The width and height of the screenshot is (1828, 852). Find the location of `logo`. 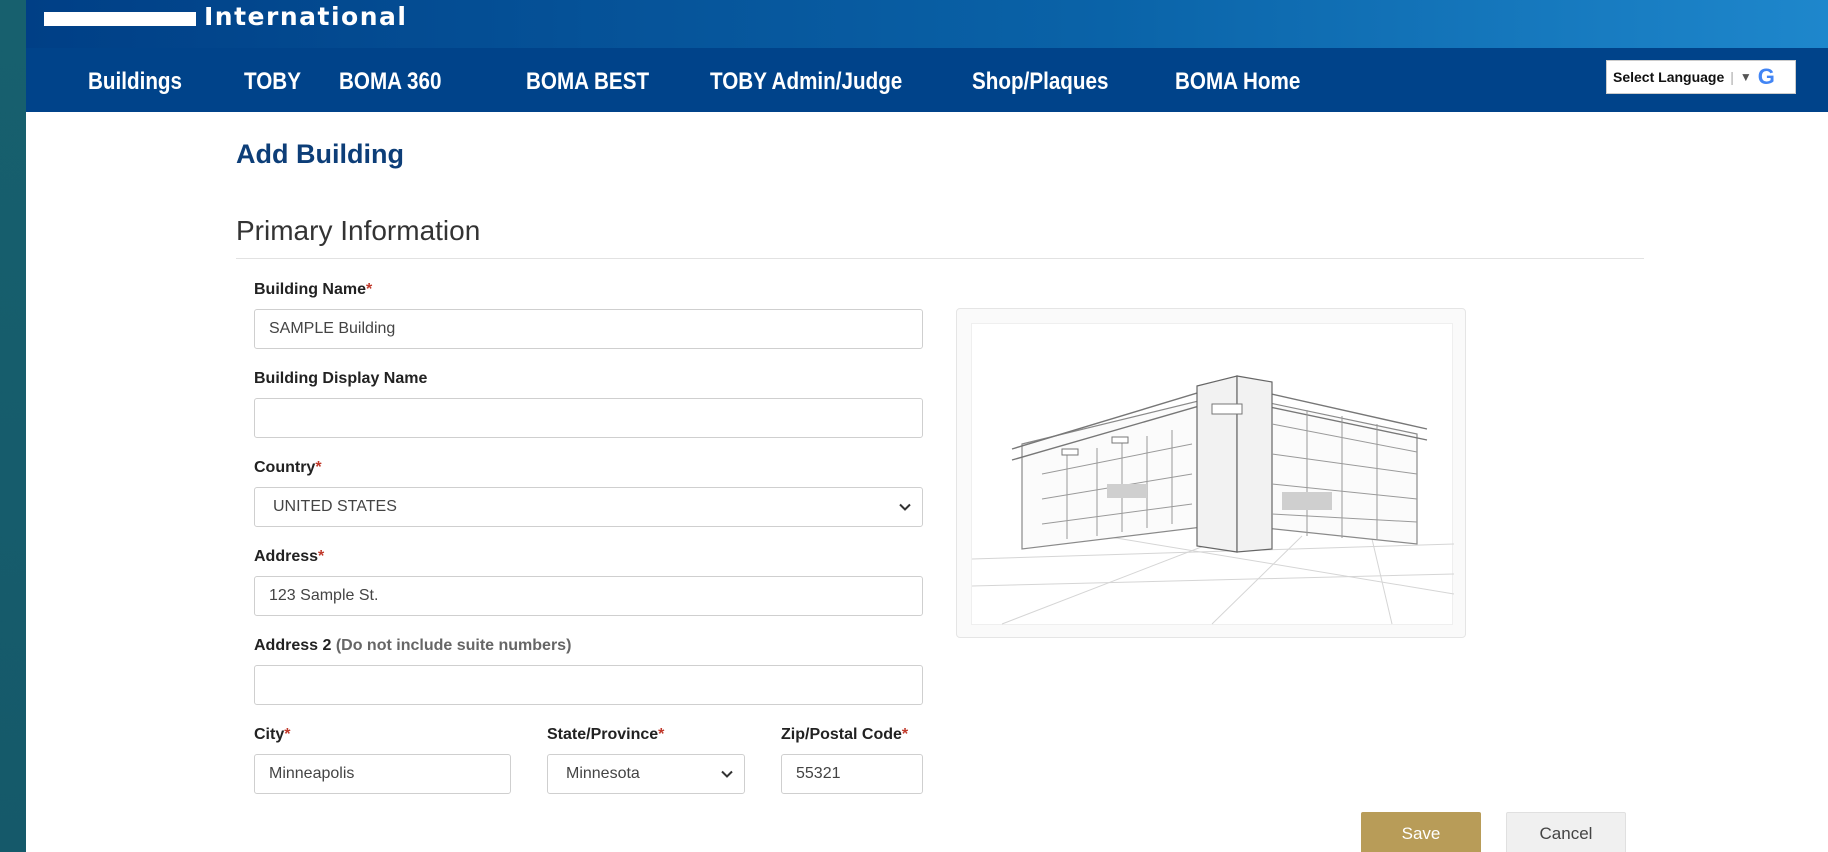

logo is located at coordinates (120, 19).